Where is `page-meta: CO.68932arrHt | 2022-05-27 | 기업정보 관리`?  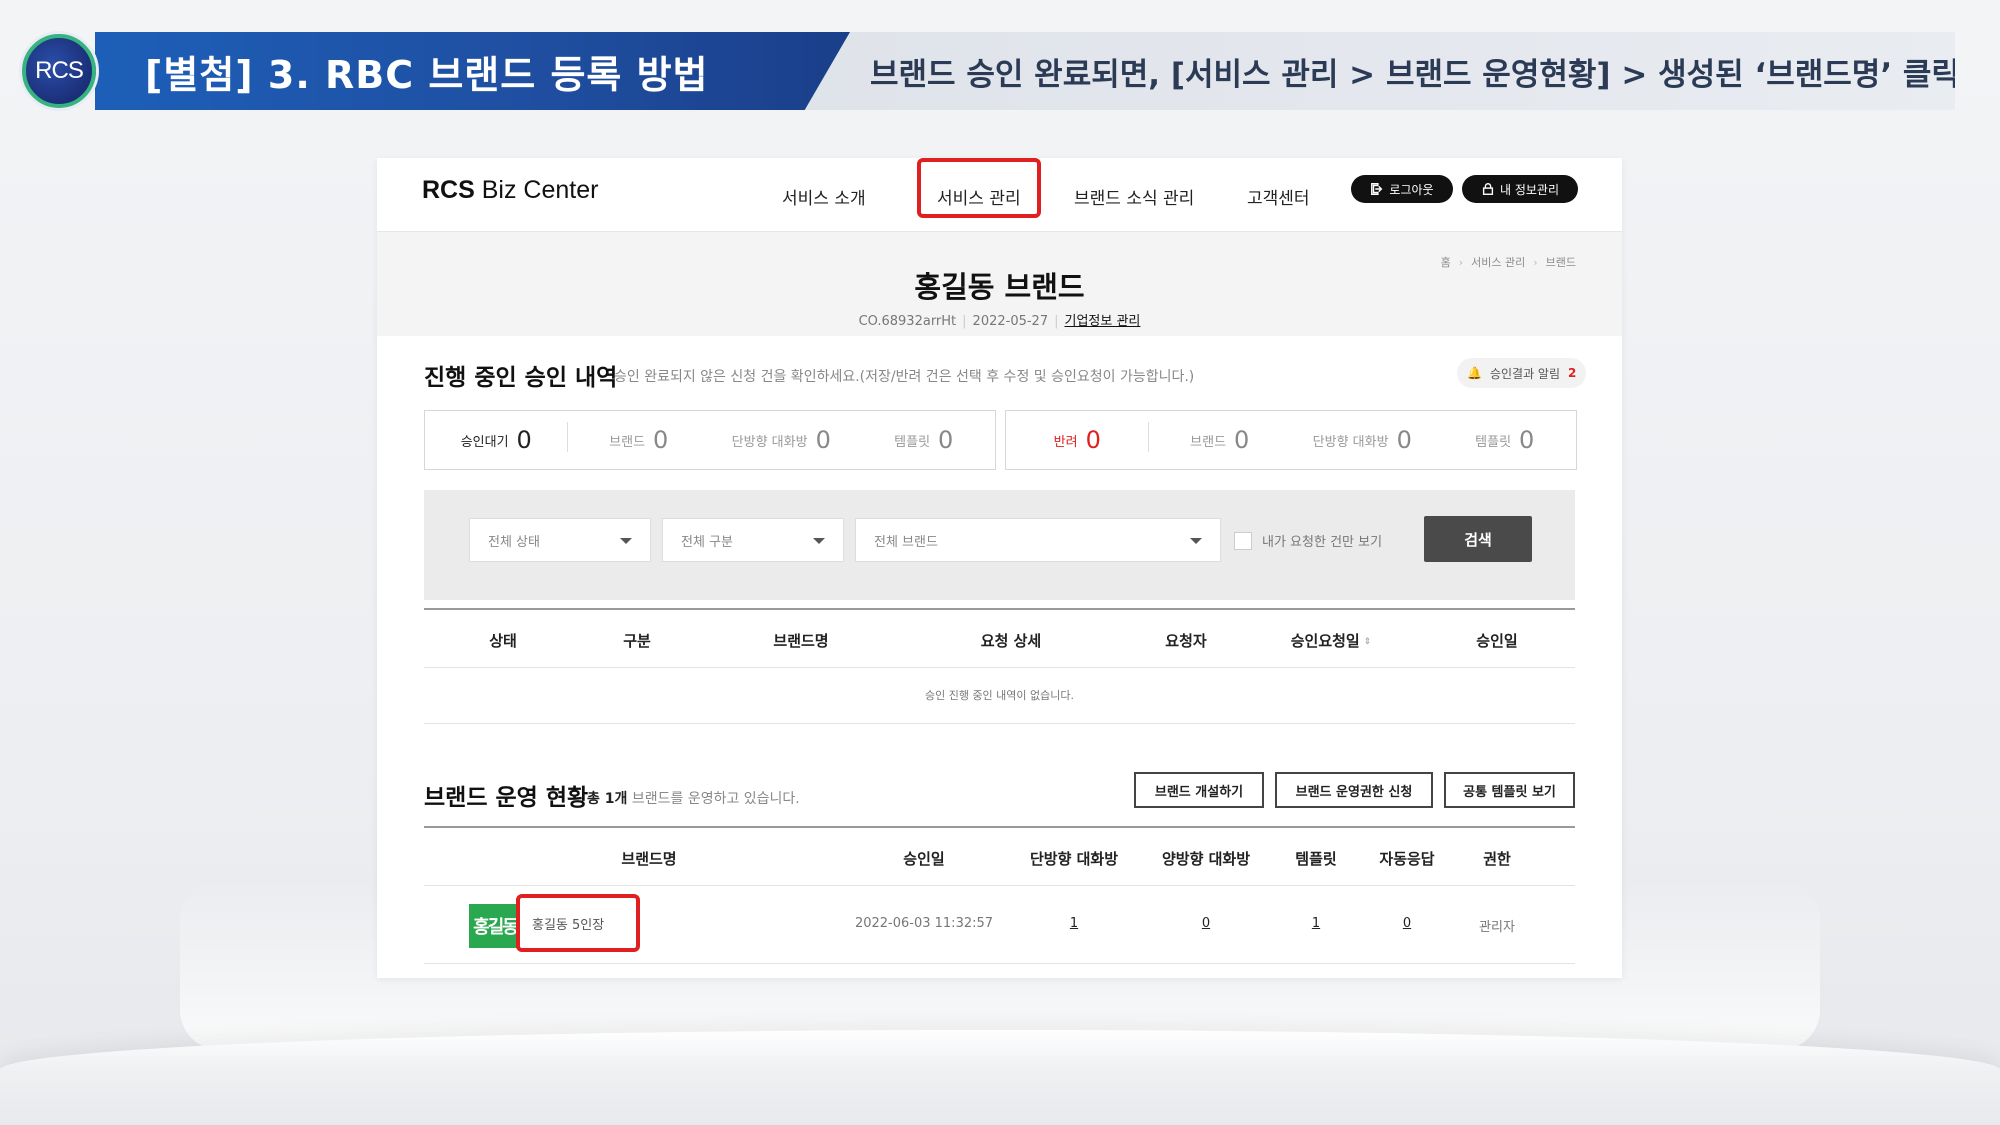 page-meta: CO.68932arrHt | 2022-05-27 | 기업정보 관리 is located at coordinates (999, 321).